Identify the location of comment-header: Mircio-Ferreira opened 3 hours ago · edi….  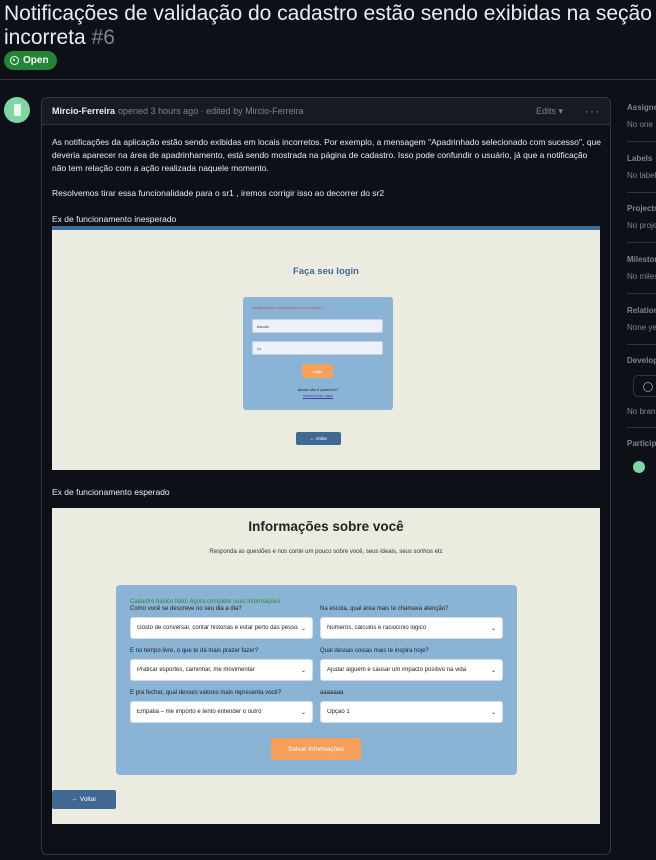
(326, 111).